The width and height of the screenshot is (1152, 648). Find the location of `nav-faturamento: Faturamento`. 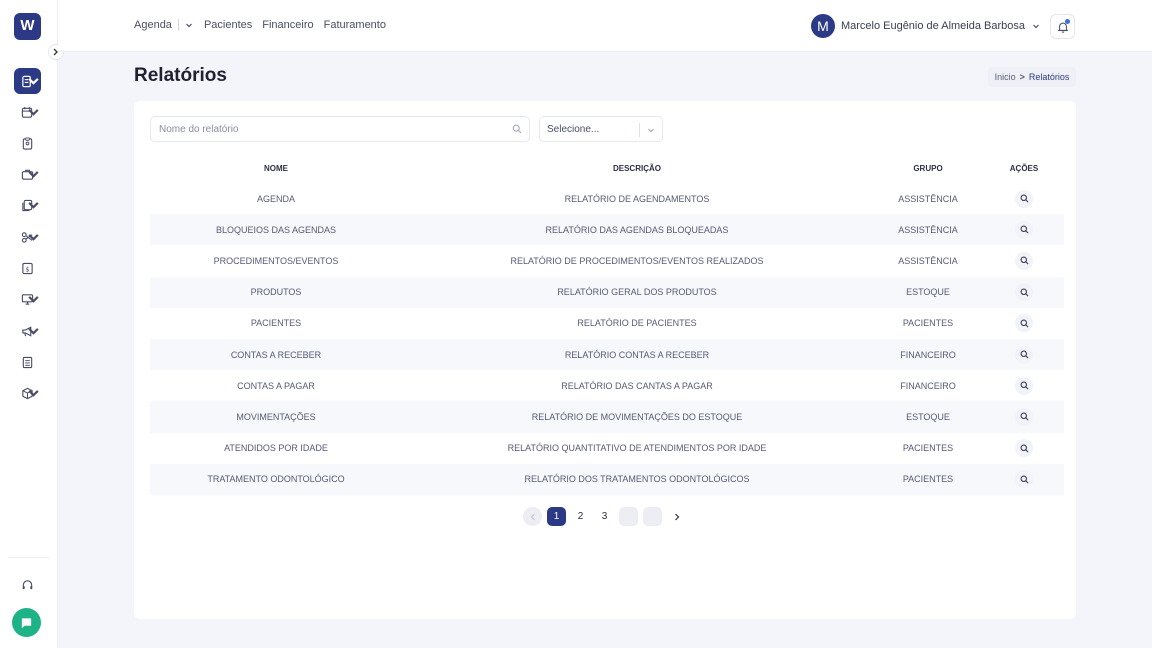

nav-faturamento: Faturamento is located at coordinates (355, 25).